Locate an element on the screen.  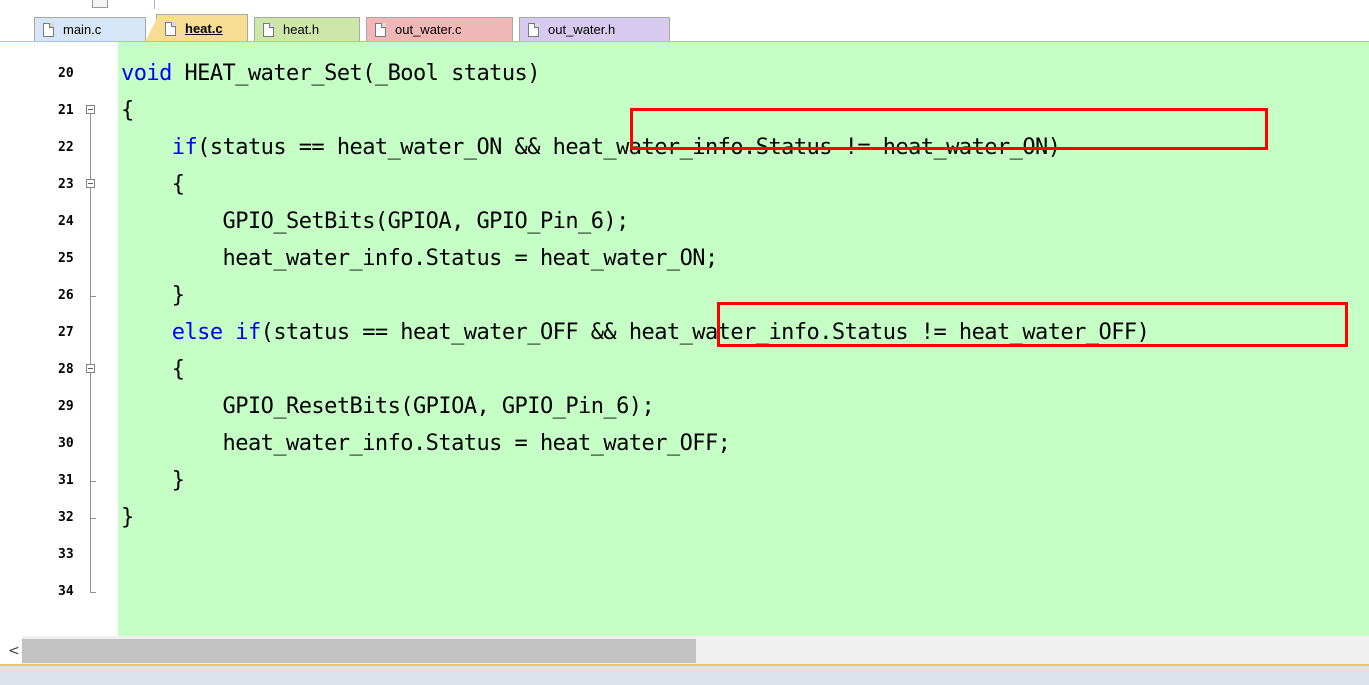
tab-heat-c: heat.c is located at coordinates (196, 28).